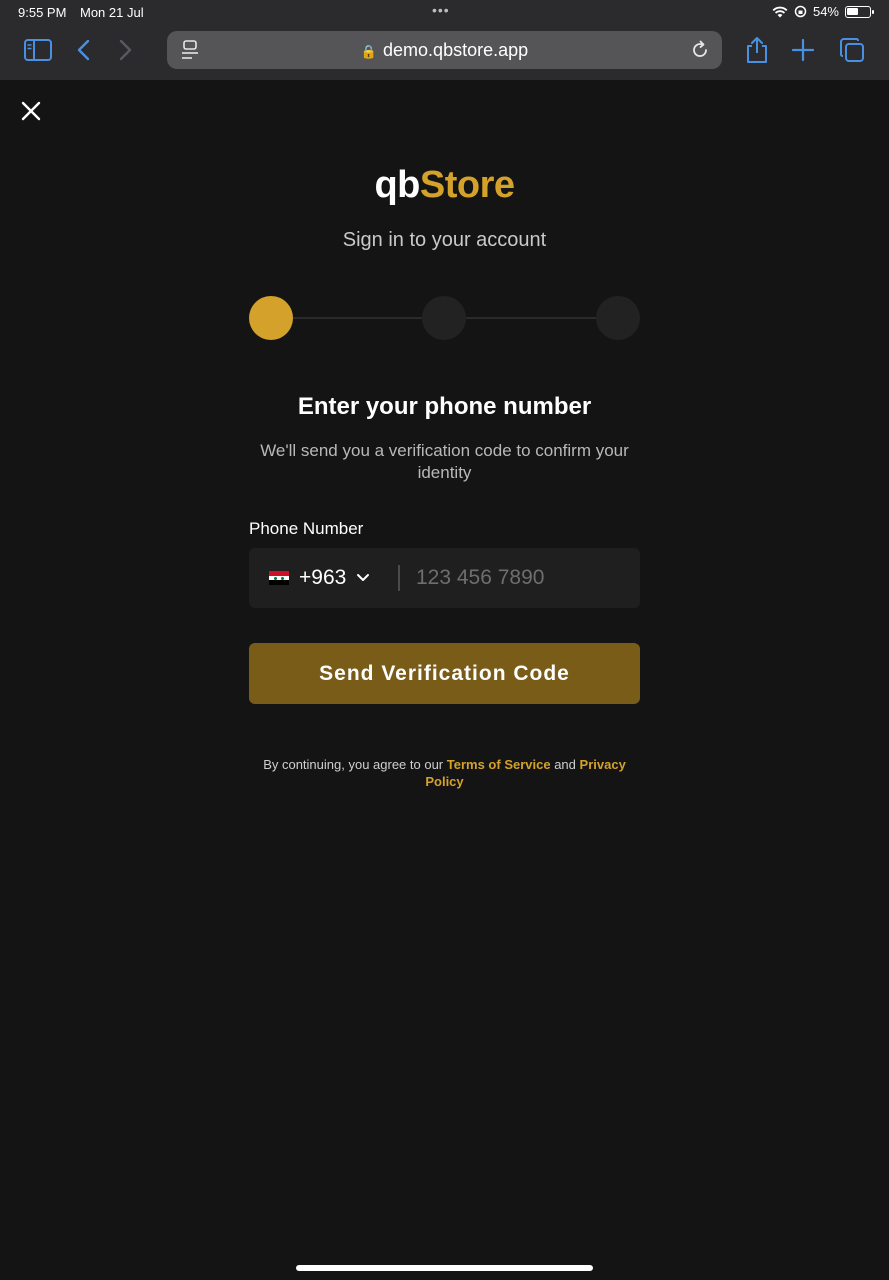  Describe the element at coordinates (803, 50) in the screenshot. I see `new-tab-icon` at that location.